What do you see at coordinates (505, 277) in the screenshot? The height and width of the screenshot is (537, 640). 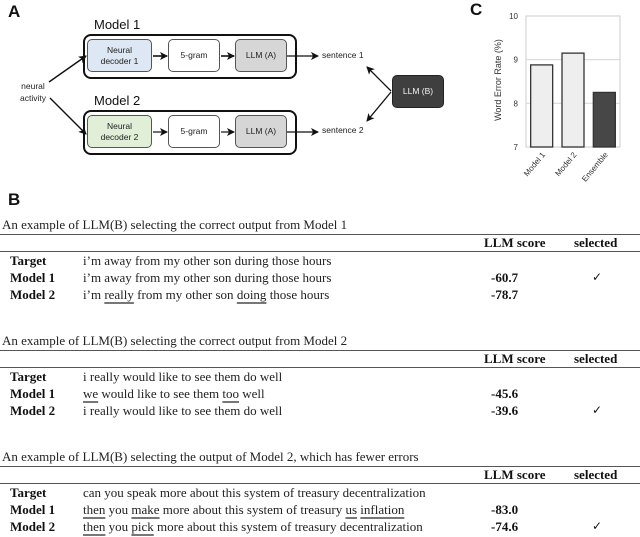 I see `llm-score-value: -60.7` at bounding box center [505, 277].